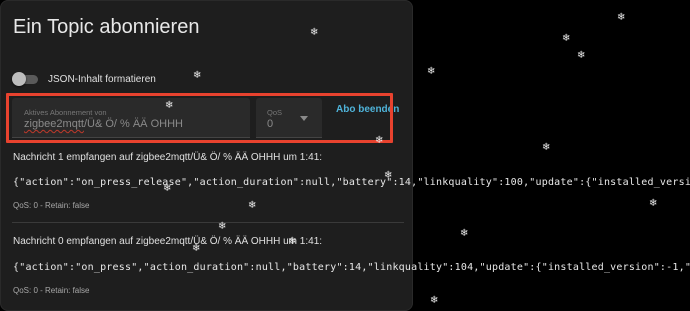 The image size is (690, 311). I want to click on json-format-toggle-row: JSON-Inhalt formatieren, so click(84, 79).